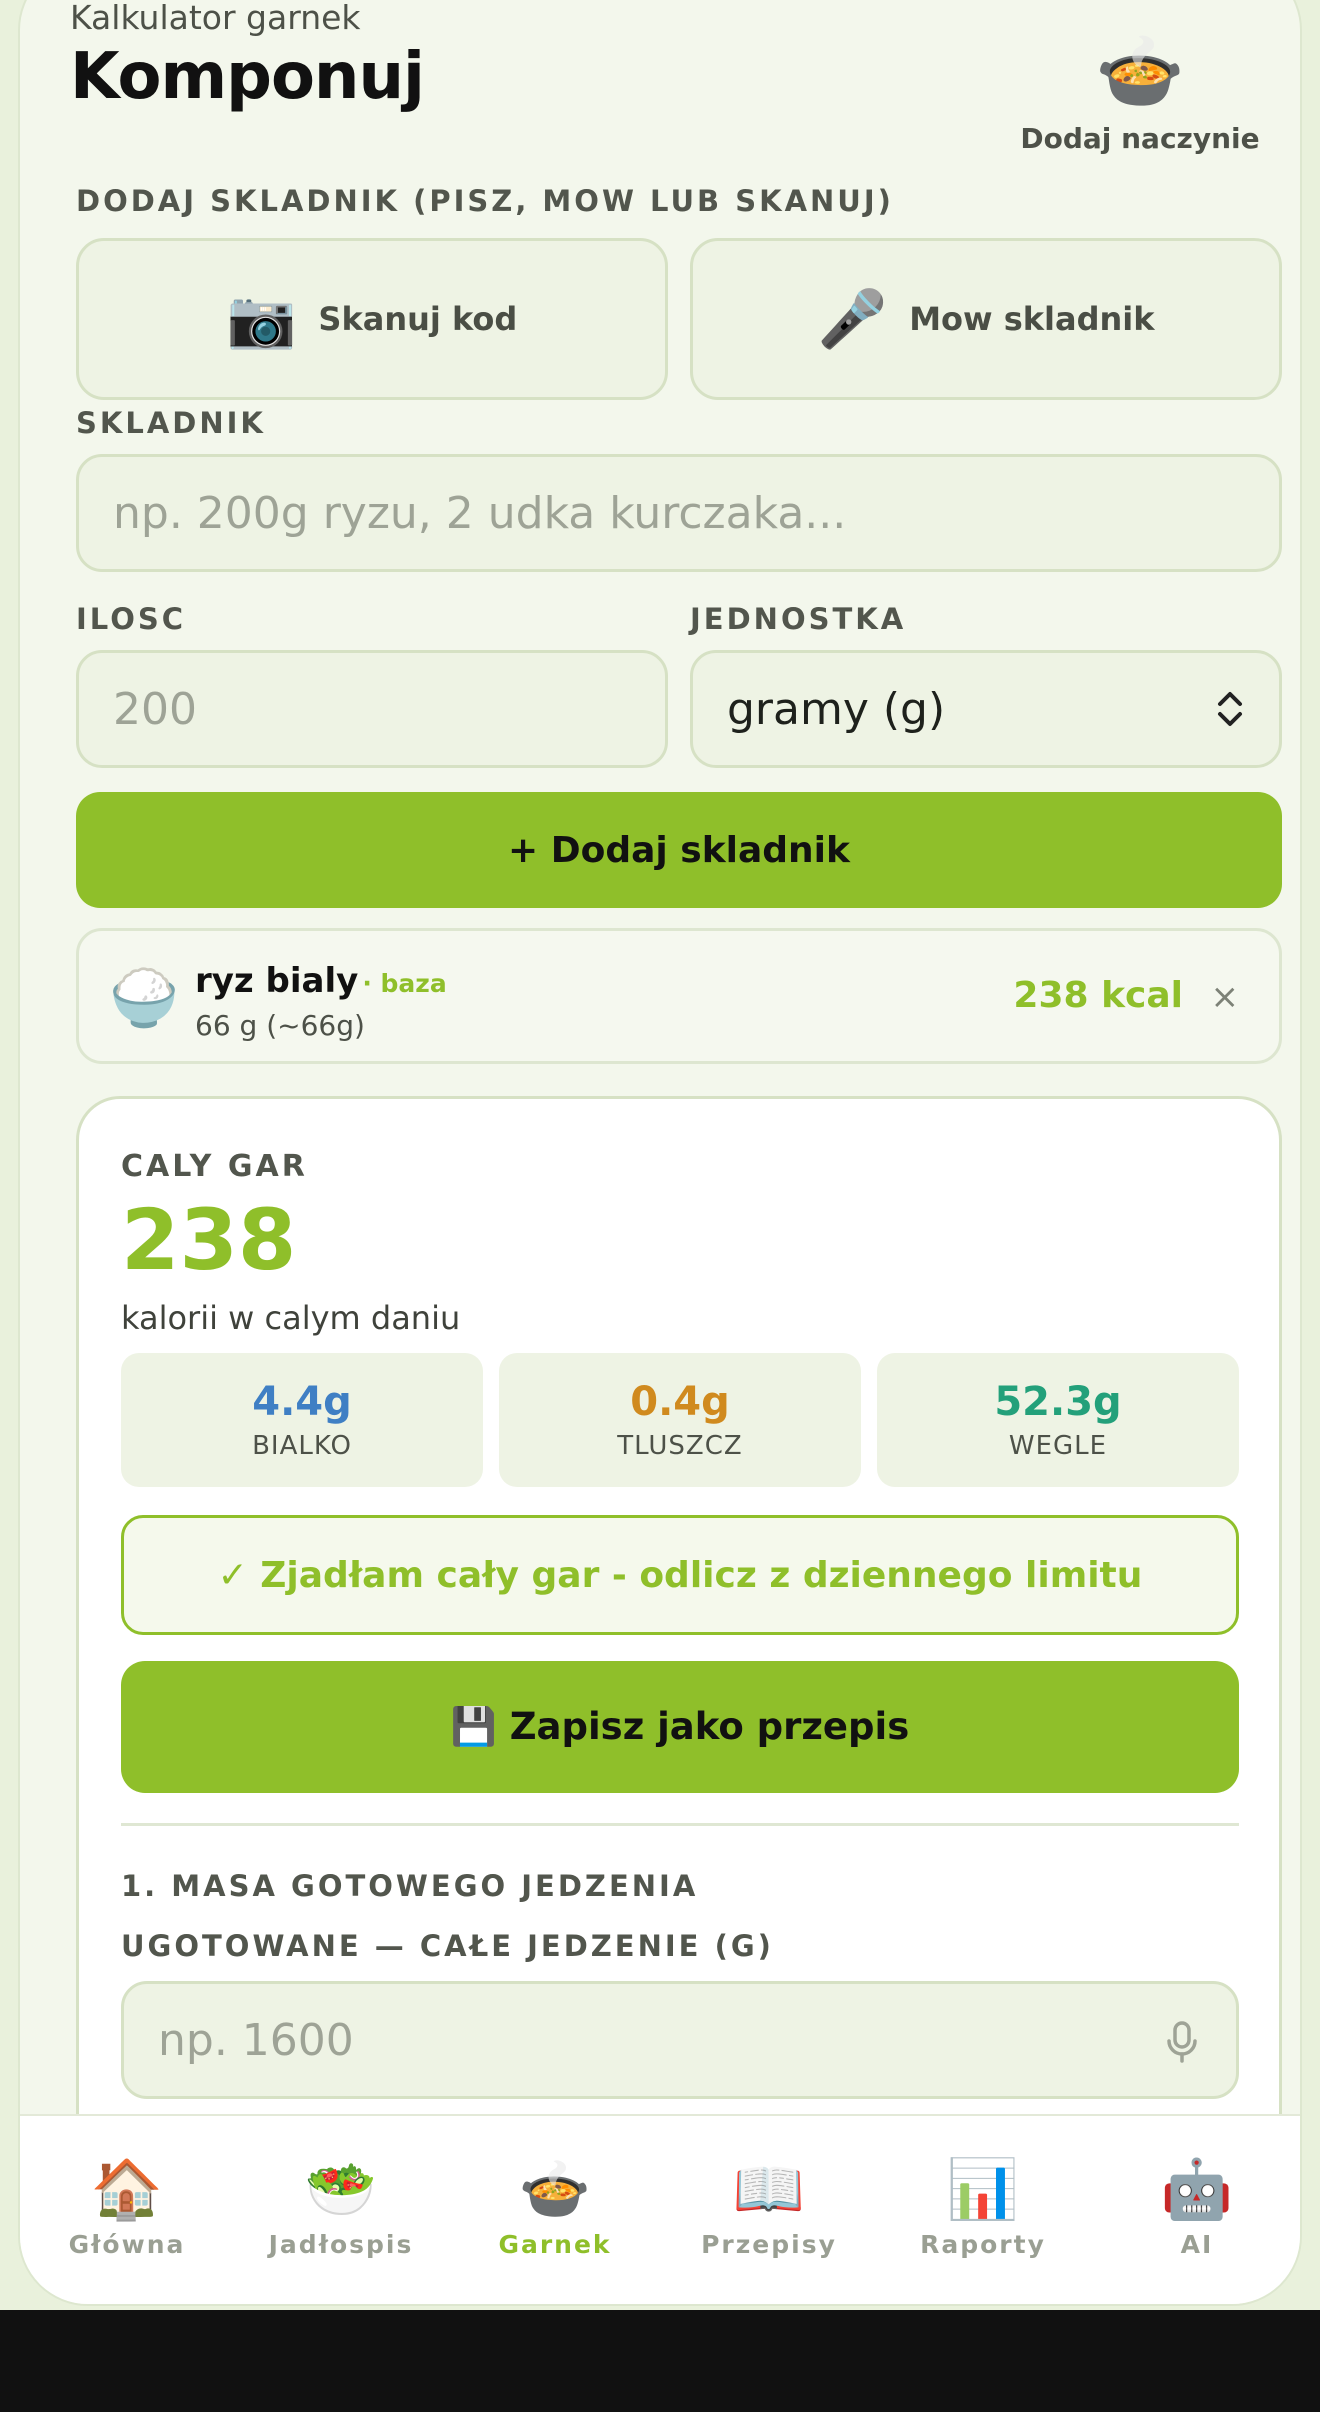 The height and width of the screenshot is (2412, 1320). I want to click on voice-ingredient-button: 🎤 Mow skladnik, so click(986, 319).